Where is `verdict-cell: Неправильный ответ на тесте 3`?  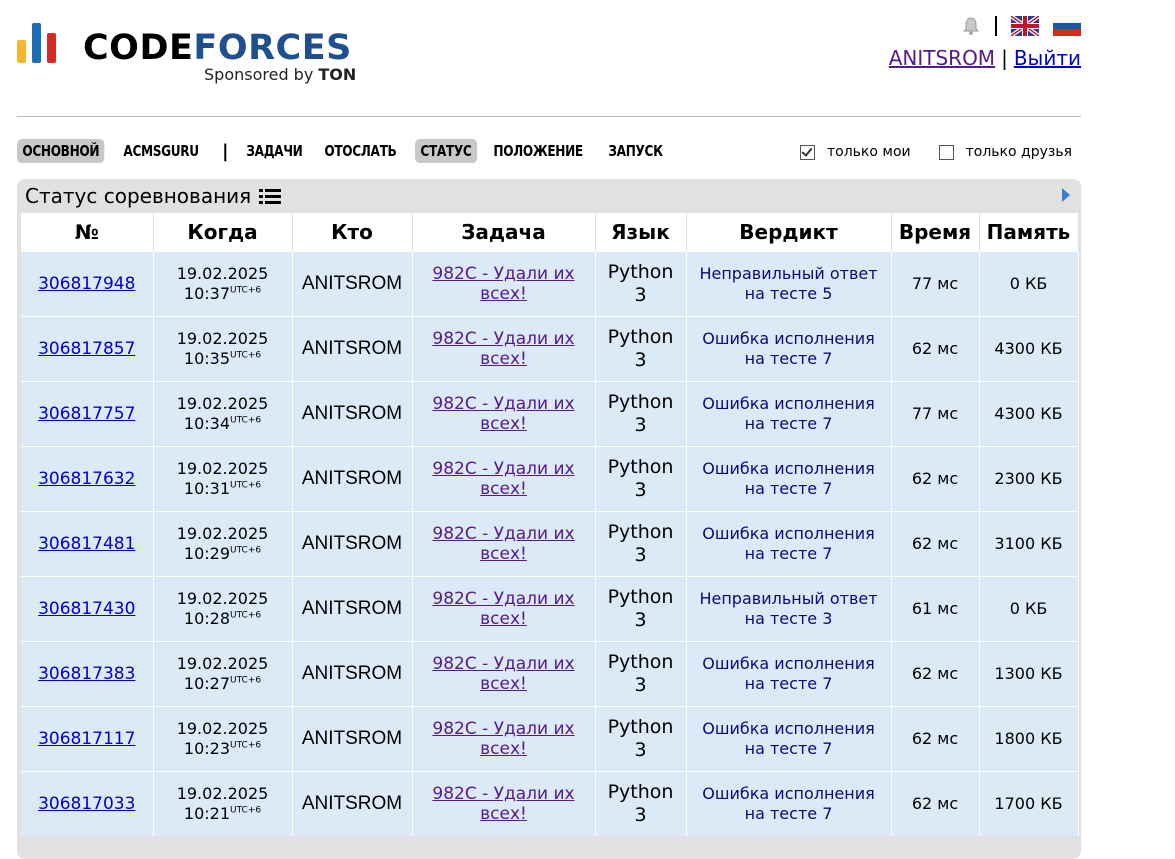
verdict-cell: Неправильный ответ на тесте 3 is located at coordinates (789, 609).